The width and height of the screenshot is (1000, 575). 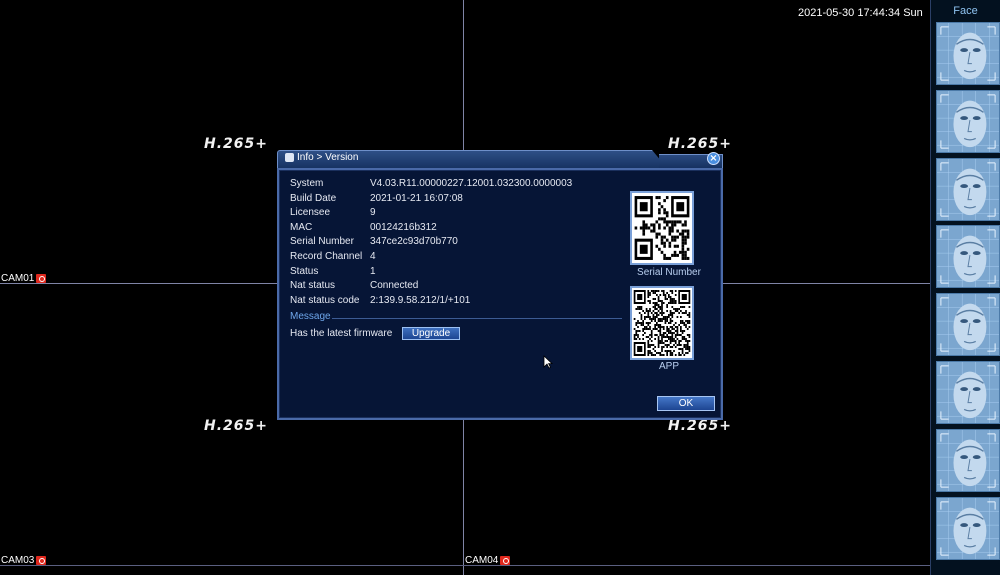 I want to click on dialog-title-text: Info > Version, so click(x=328, y=157).